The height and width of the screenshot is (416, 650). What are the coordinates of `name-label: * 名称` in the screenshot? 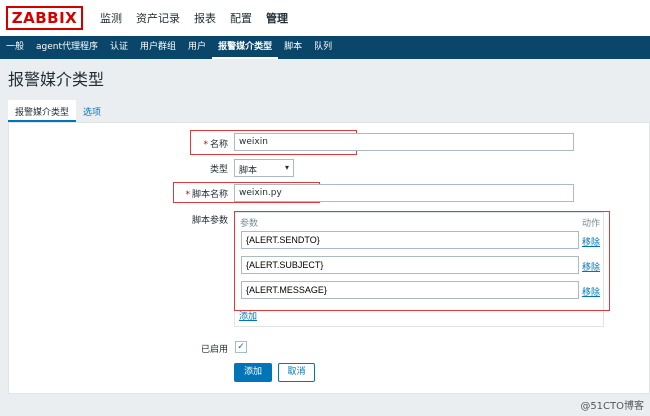 It's located at (215, 145).